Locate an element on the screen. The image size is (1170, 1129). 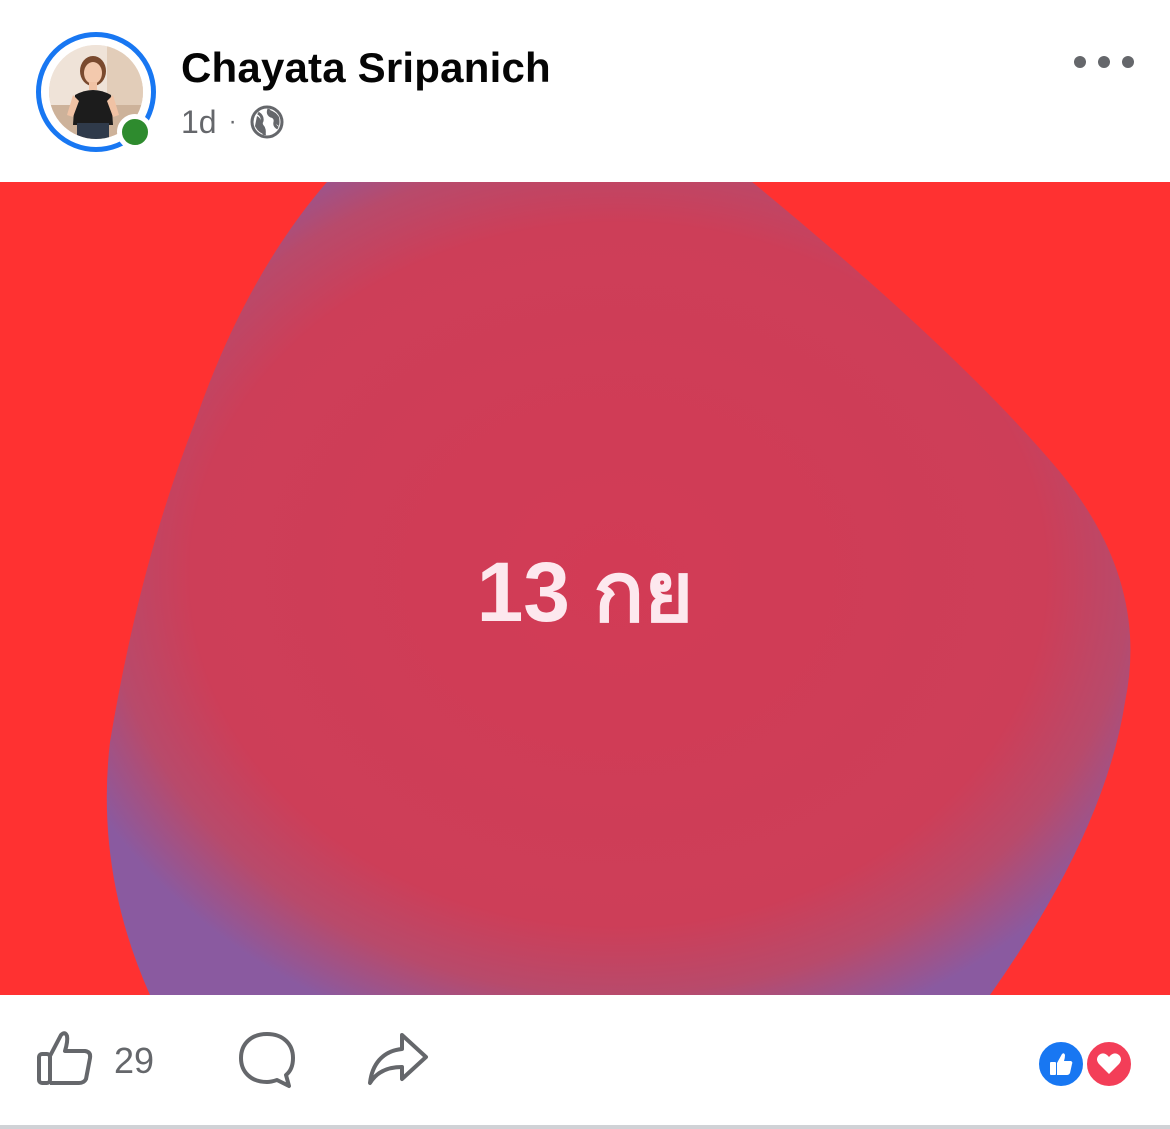
thumbs-up-icon is located at coordinates (65, 1060).